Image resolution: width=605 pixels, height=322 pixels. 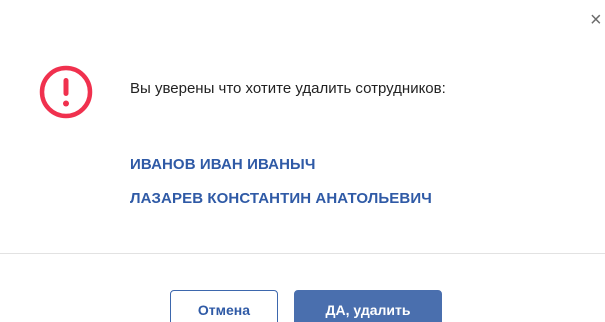 I want to click on cancel-button: Отмена, so click(x=224, y=306).